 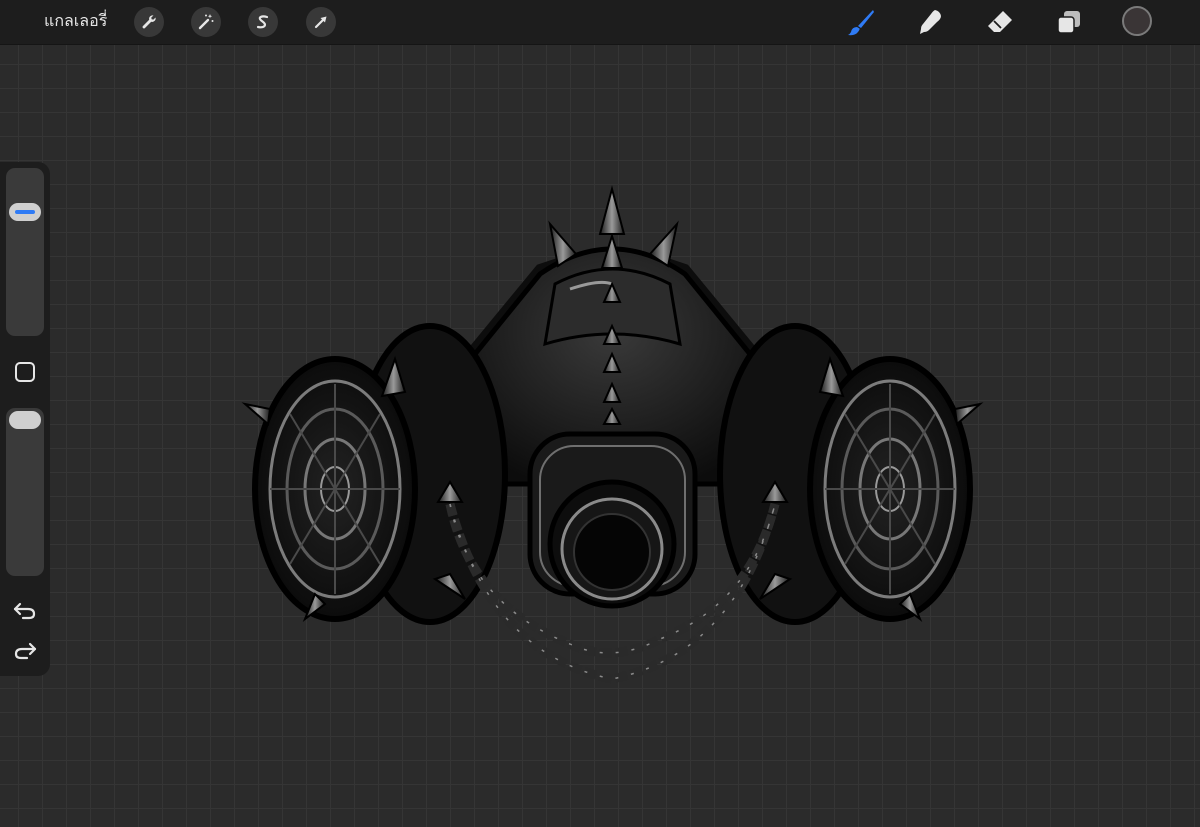 What do you see at coordinates (1137, 21) in the screenshot?
I see `color-picker-button` at bounding box center [1137, 21].